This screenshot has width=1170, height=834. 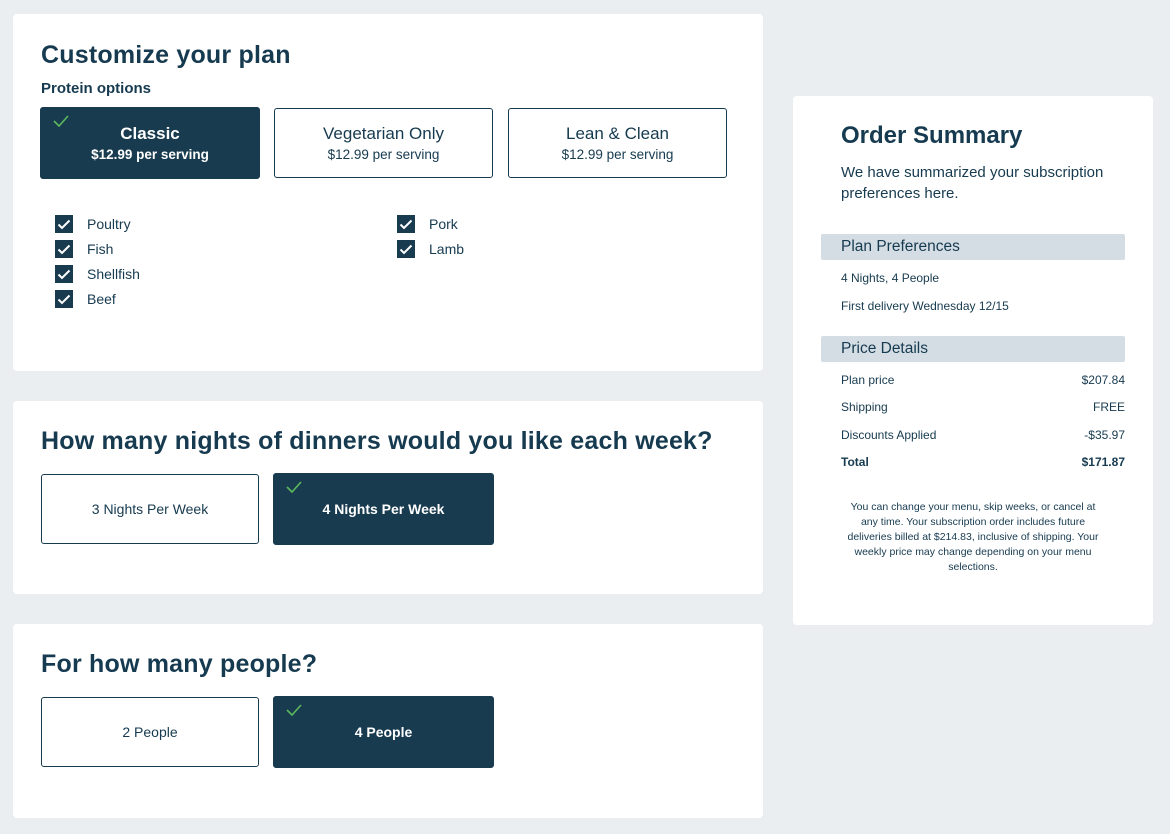 I want to click on option-title: Classic, so click(x=150, y=133).